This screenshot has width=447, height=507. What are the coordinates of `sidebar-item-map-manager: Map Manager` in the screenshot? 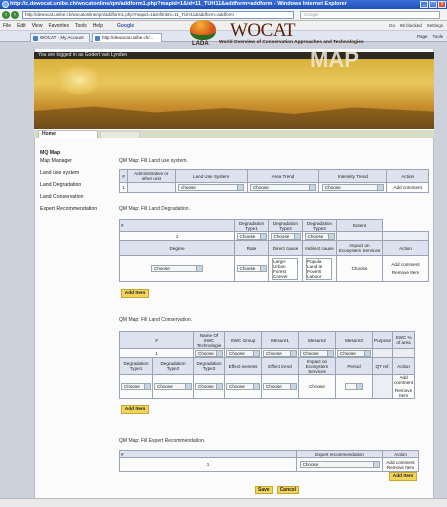 It's located at (78, 161).